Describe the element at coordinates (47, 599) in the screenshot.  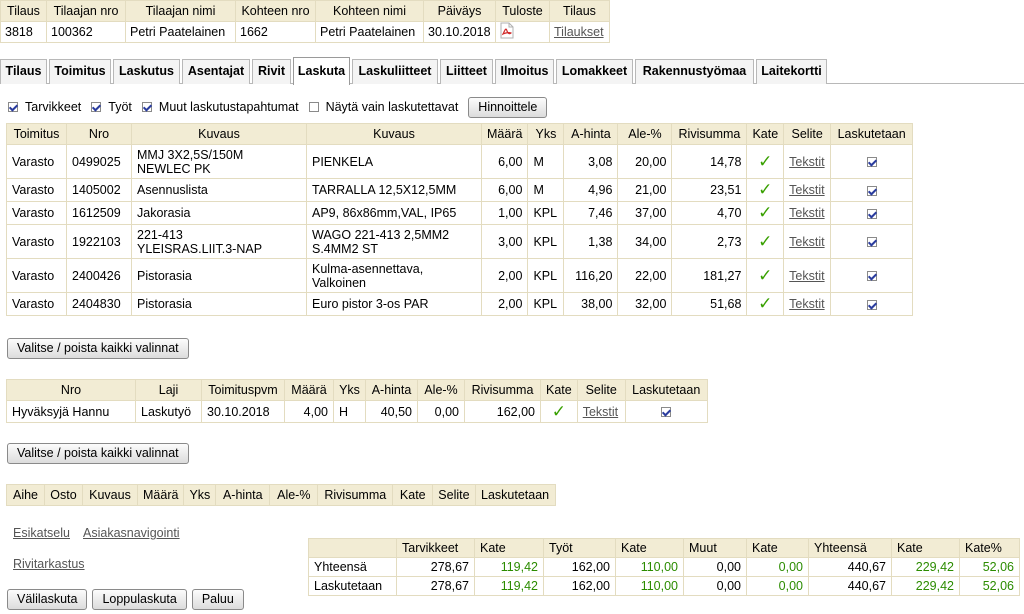
I see `valilaskuta-button: Välilaskuta` at that location.